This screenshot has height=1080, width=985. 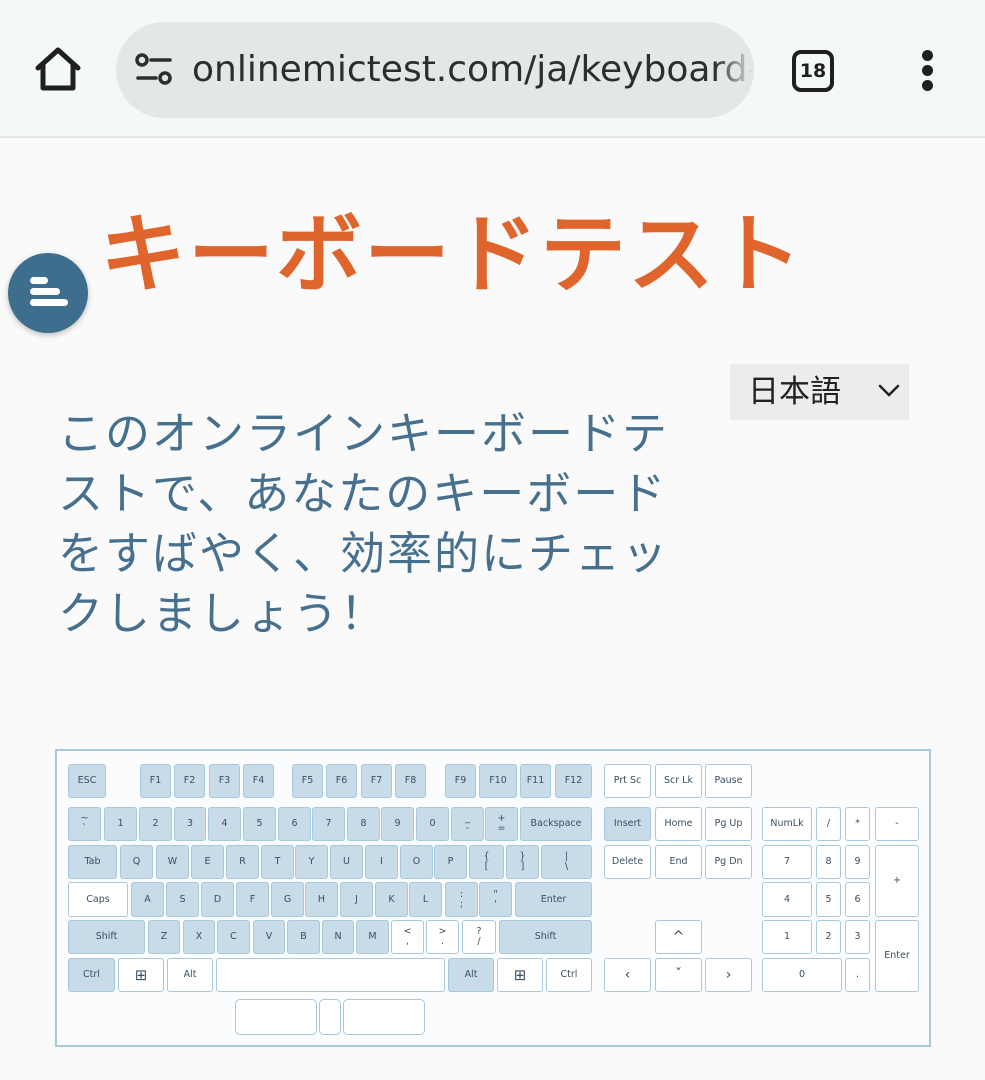 I want to click on key-symbol: < ,, so click(x=407, y=937).